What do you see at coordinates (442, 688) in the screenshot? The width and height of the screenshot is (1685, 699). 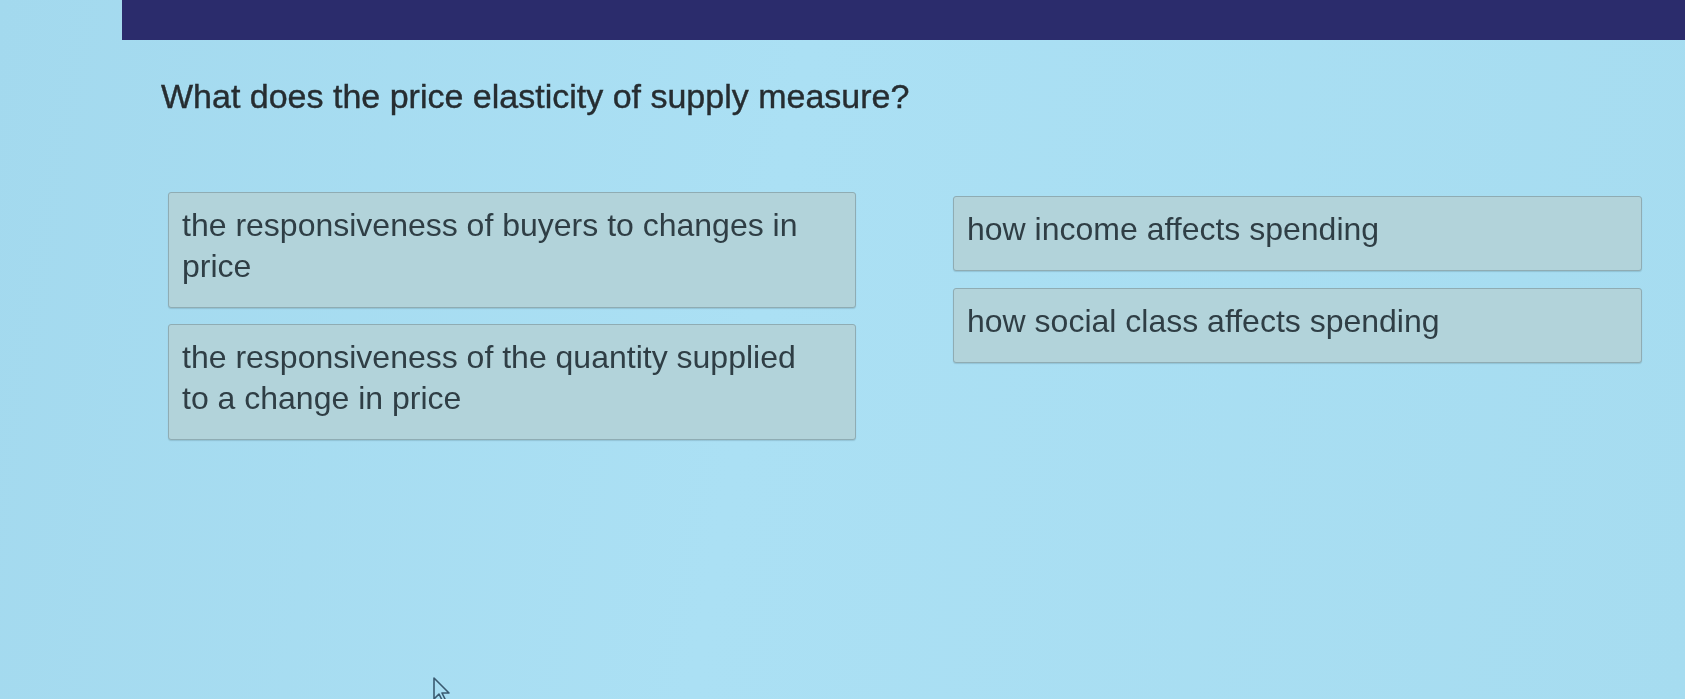 I see `mouse-cursor-icon` at bounding box center [442, 688].